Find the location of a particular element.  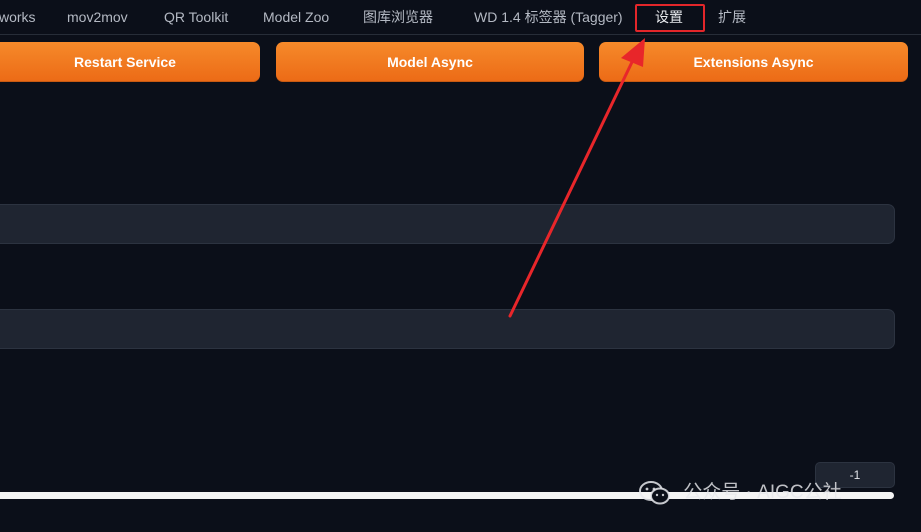

tab-qr-toolkit: QR Toolkit is located at coordinates (196, 17).